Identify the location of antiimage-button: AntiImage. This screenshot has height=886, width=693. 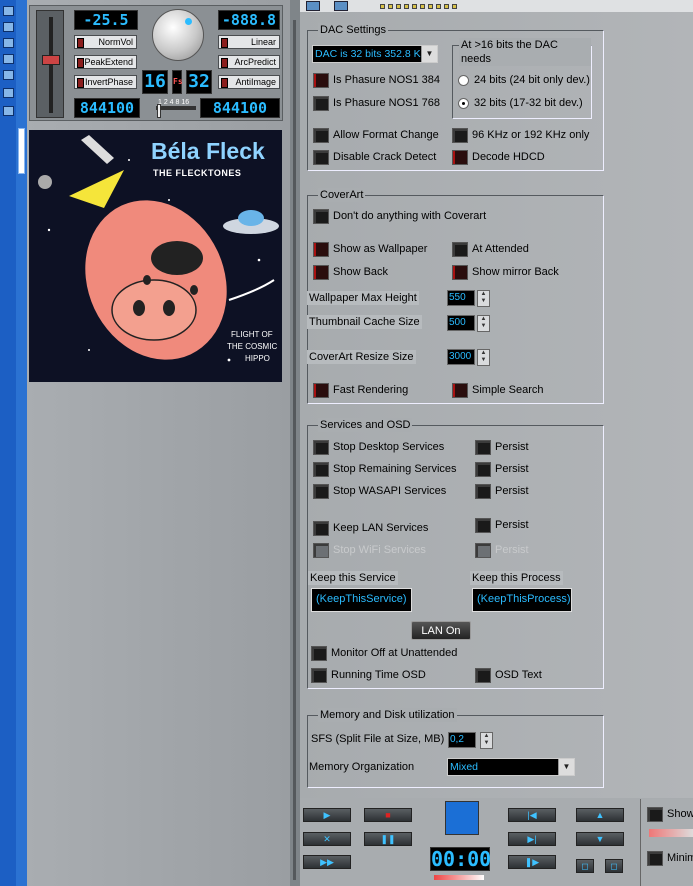
(249, 82).